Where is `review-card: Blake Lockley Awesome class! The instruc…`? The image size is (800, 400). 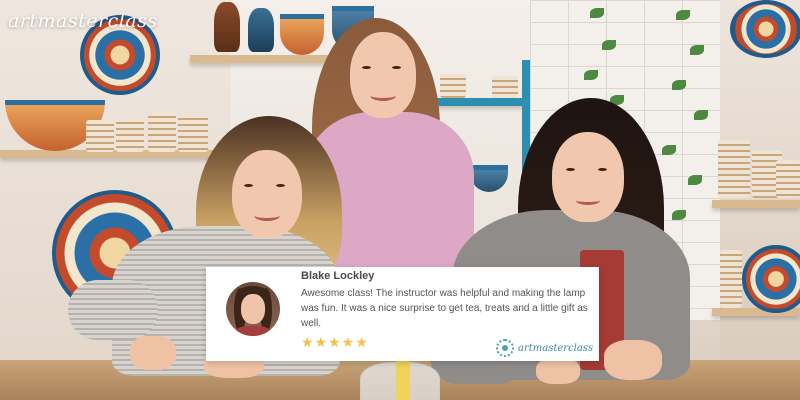
review-card: Blake Lockley Awesome class! The instruc… is located at coordinates (402, 314).